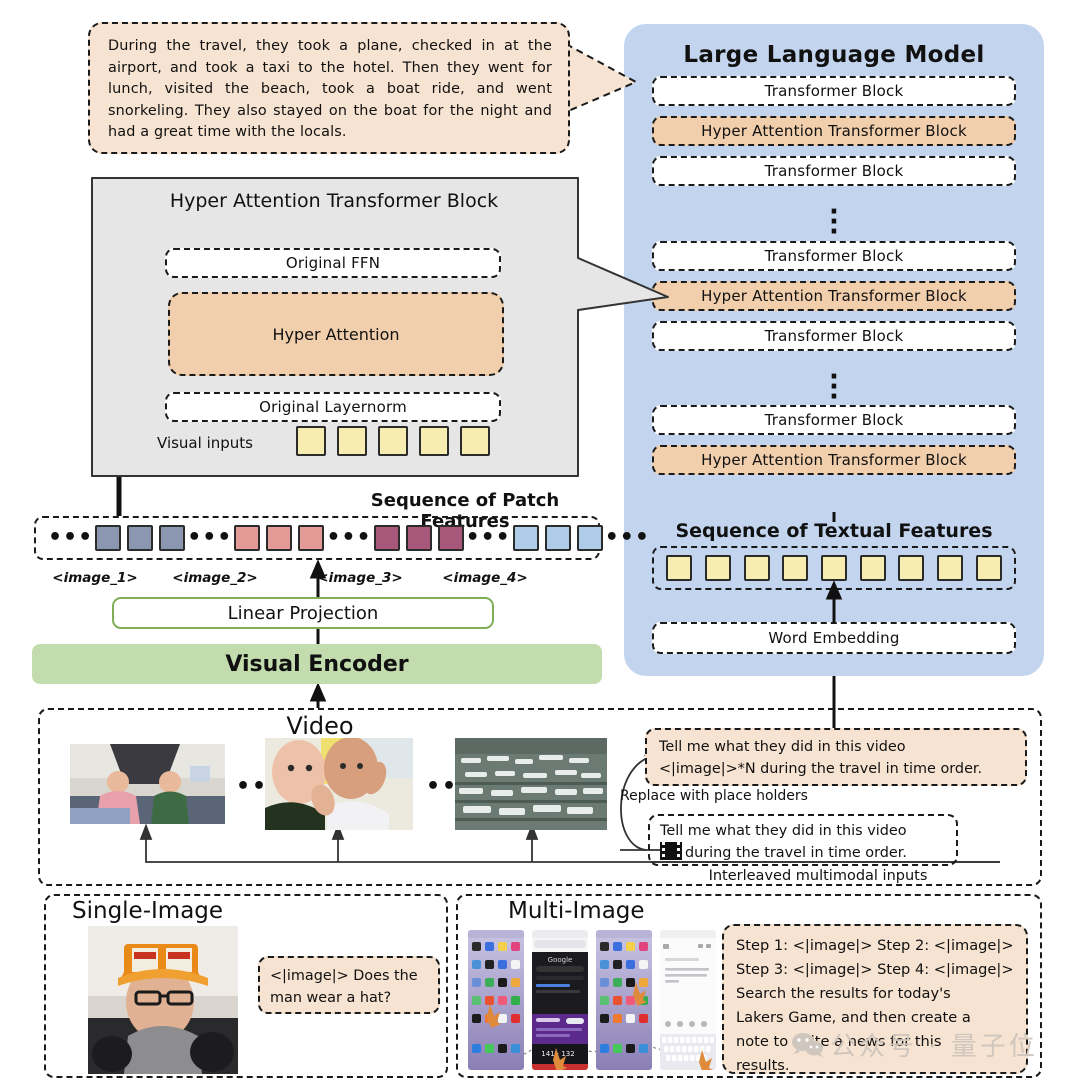  What do you see at coordinates (834, 55) in the screenshot?
I see `llm-title: Large Language Model` at bounding box center [834, 55].